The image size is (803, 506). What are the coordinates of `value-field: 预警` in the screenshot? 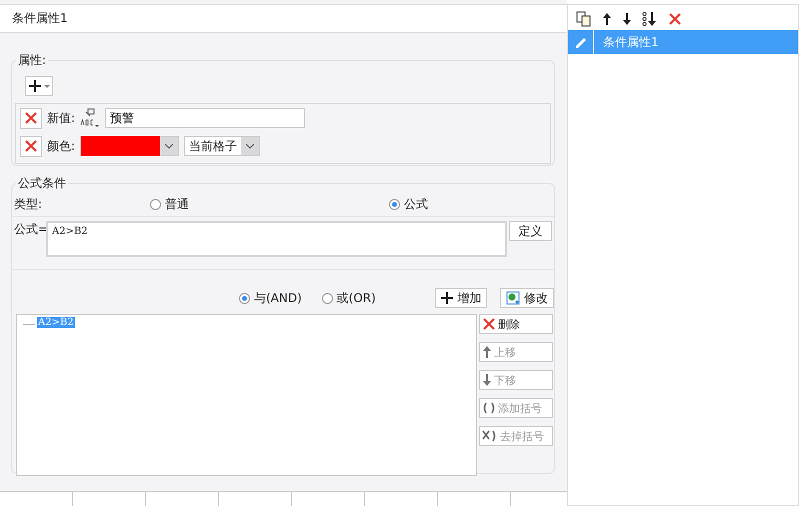 It's located at (205, 118).